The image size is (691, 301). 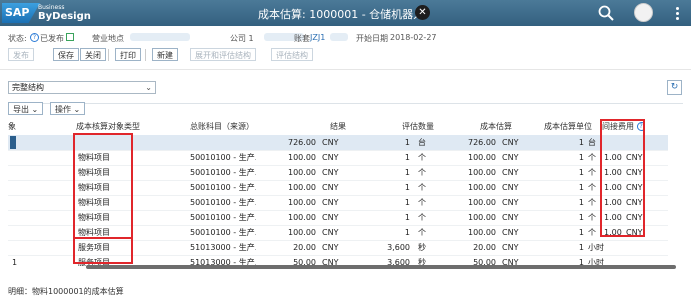 I want to click on avatar, so click(x=643, y=12).